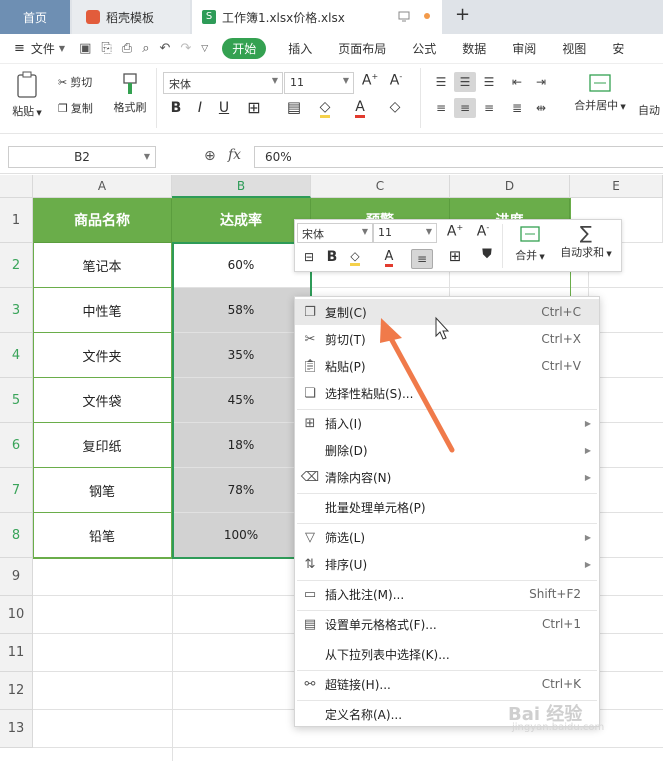 The height and width of the screenshot is (761, 663). I want to click on watermark-url: jingyan.baidu.com, so click(558, 727).